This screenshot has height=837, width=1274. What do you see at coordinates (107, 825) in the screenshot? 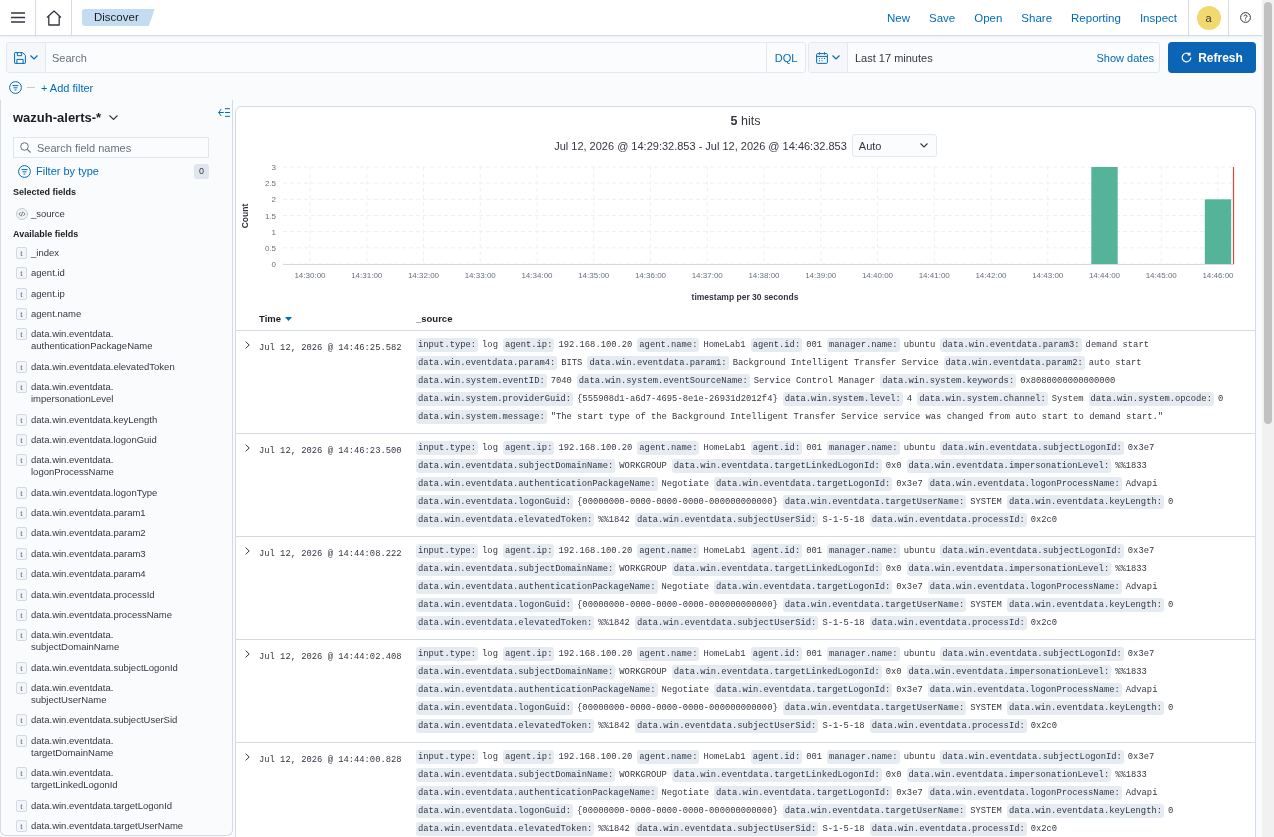
I see `field-name: data.win.eventdata.targetUserName` at bounding box center [107, 825].